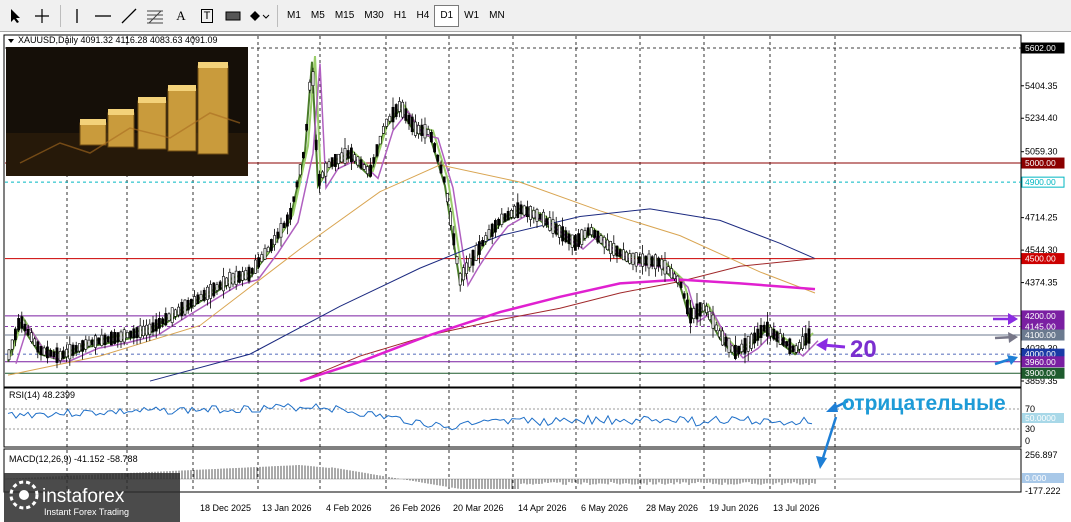 The height and width of the screenshot is (522, 1071). I want to click on label-icon: T, so click(207, 16).